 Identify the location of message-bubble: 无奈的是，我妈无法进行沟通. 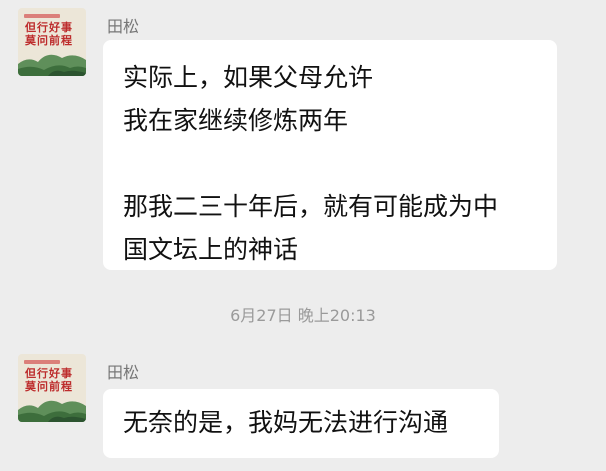
(301, 423).